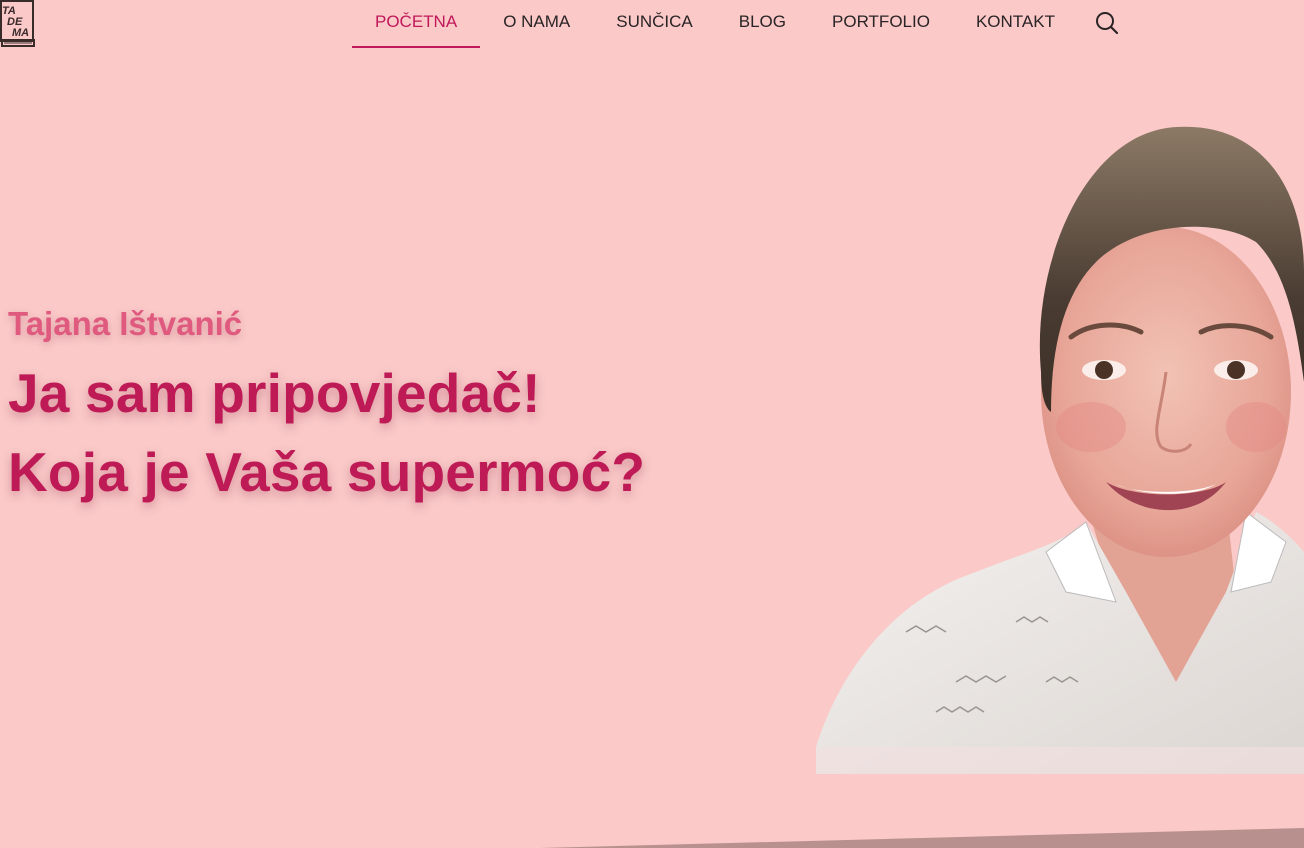  What do you see at coordinates (654, 24) in the screenshot?
I see `nav-item-suncica: SUNČICA` at bounding box center [654, 24].